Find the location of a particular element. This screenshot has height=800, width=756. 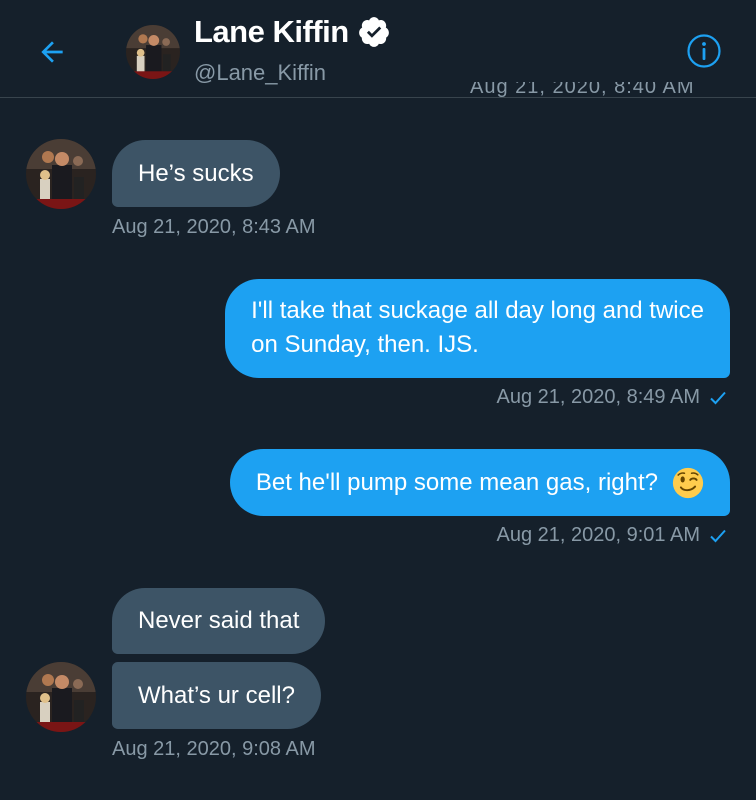

message-text-line: on Sunday, then. IJS. is located at coordinates (365, 344).